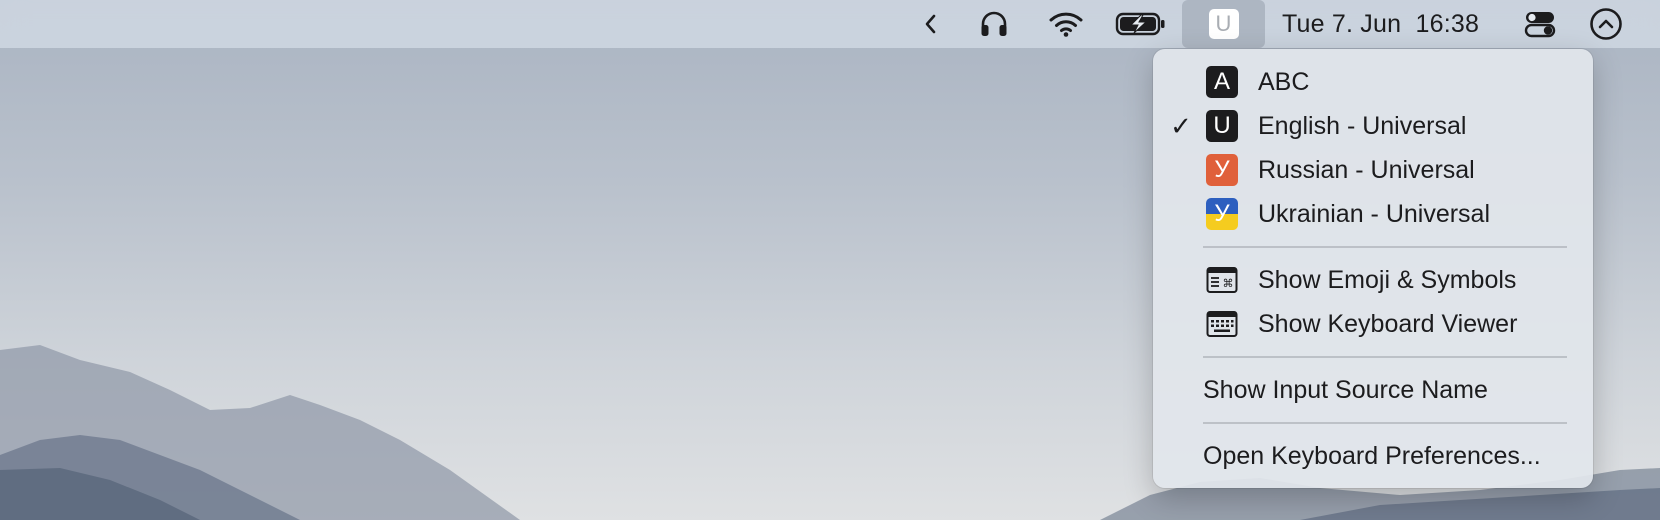 The height and width of the screenshot is (520, 1660). What do you see at coordinates (1284, 81) in the screenshot?
I see `menu-item-label: ABC` at bounding box center [1284, 81].